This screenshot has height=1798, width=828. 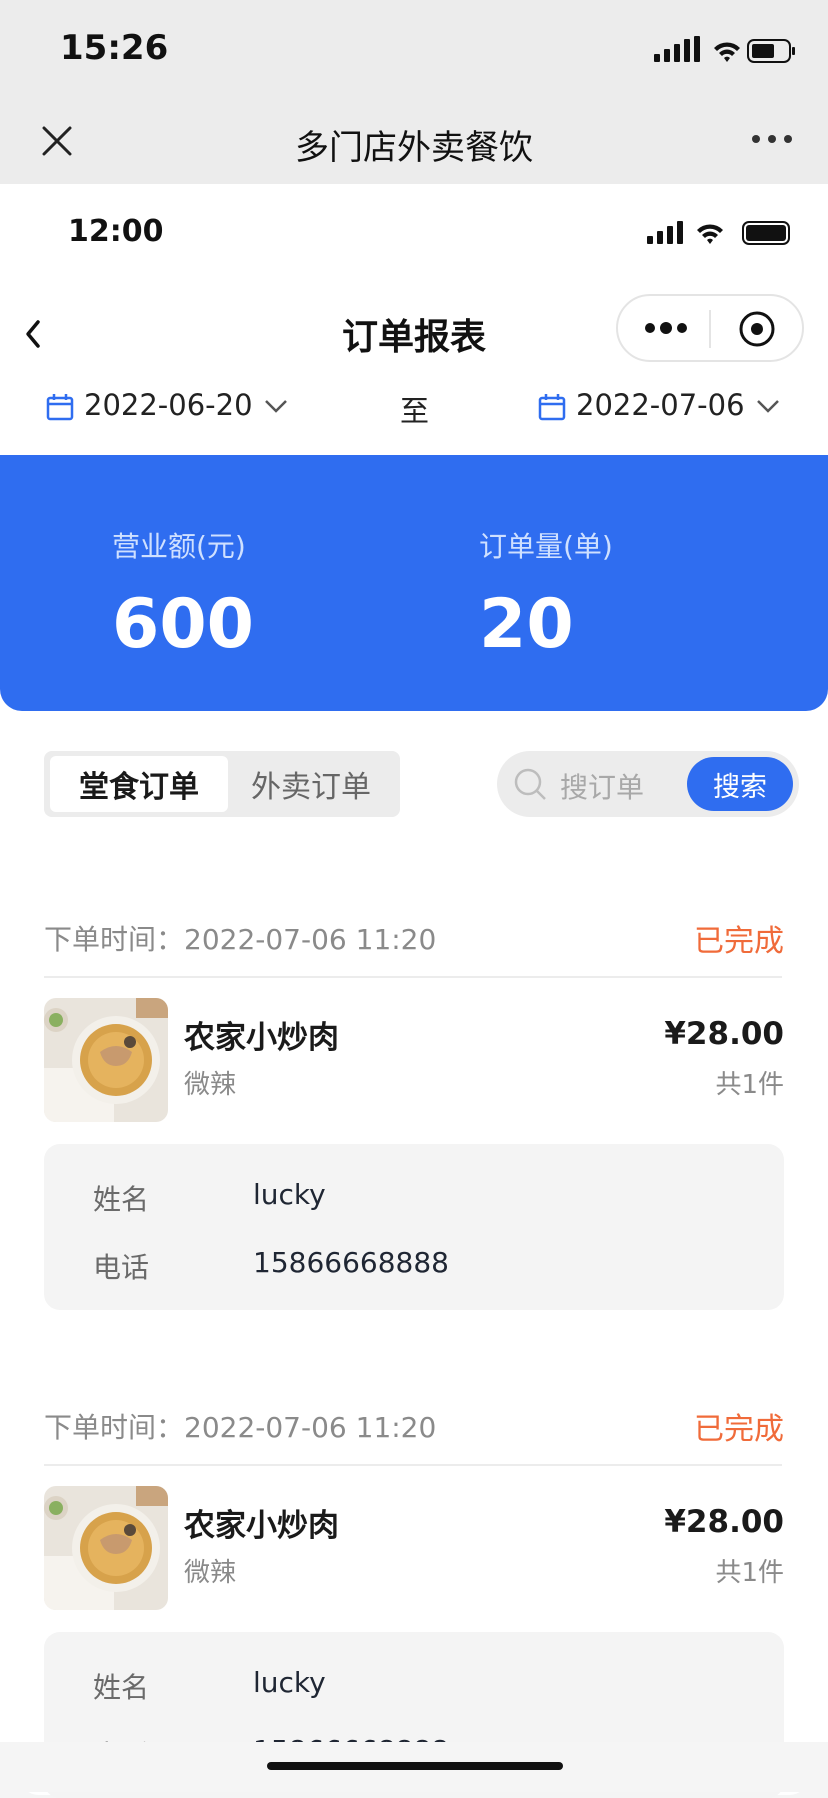 I want to click on outer-status-icons, so click(x=724, y=49).